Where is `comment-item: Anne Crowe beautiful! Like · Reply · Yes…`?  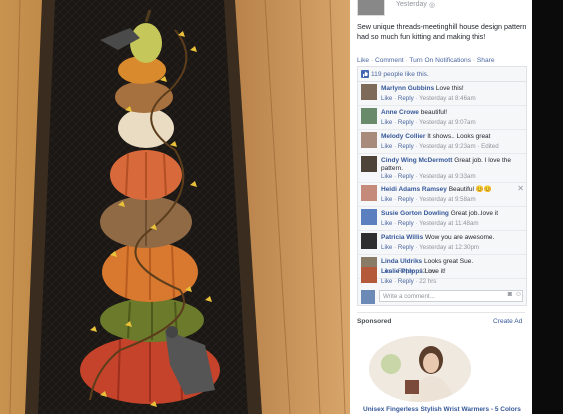 comment-item: Anne Crowe beautiful! Like · Reply · Yes… is located at coordinates (442, 118).